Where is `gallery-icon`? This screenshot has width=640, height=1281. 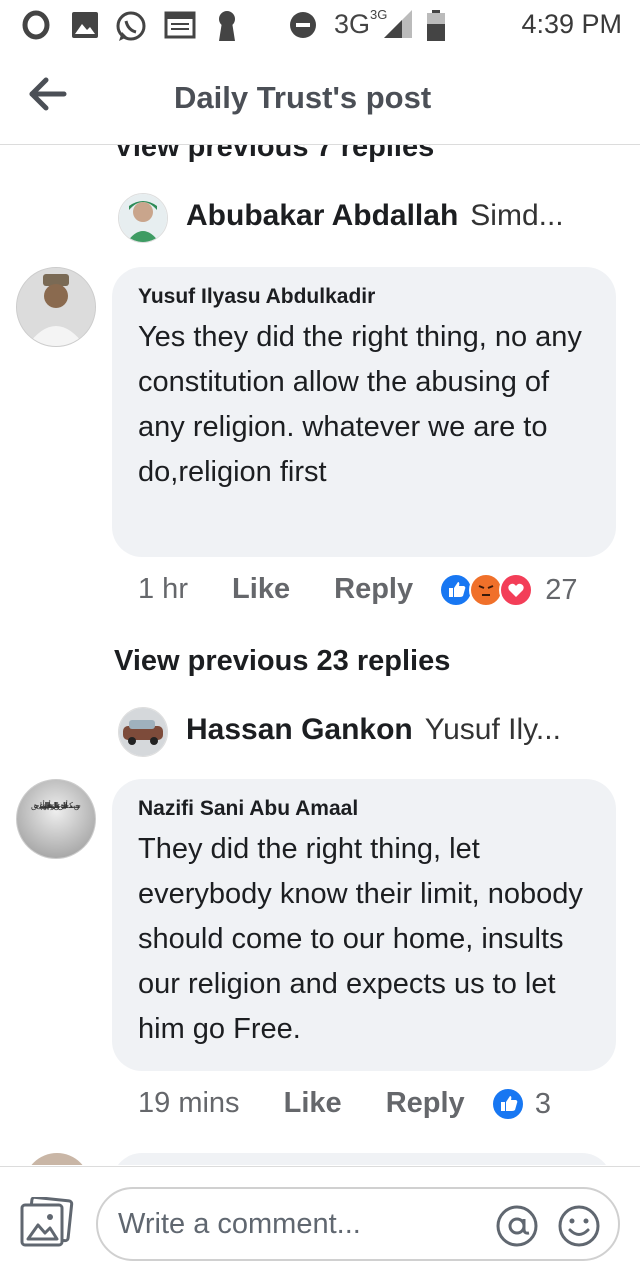 gallery-icon is located at coordinates (85, 25).